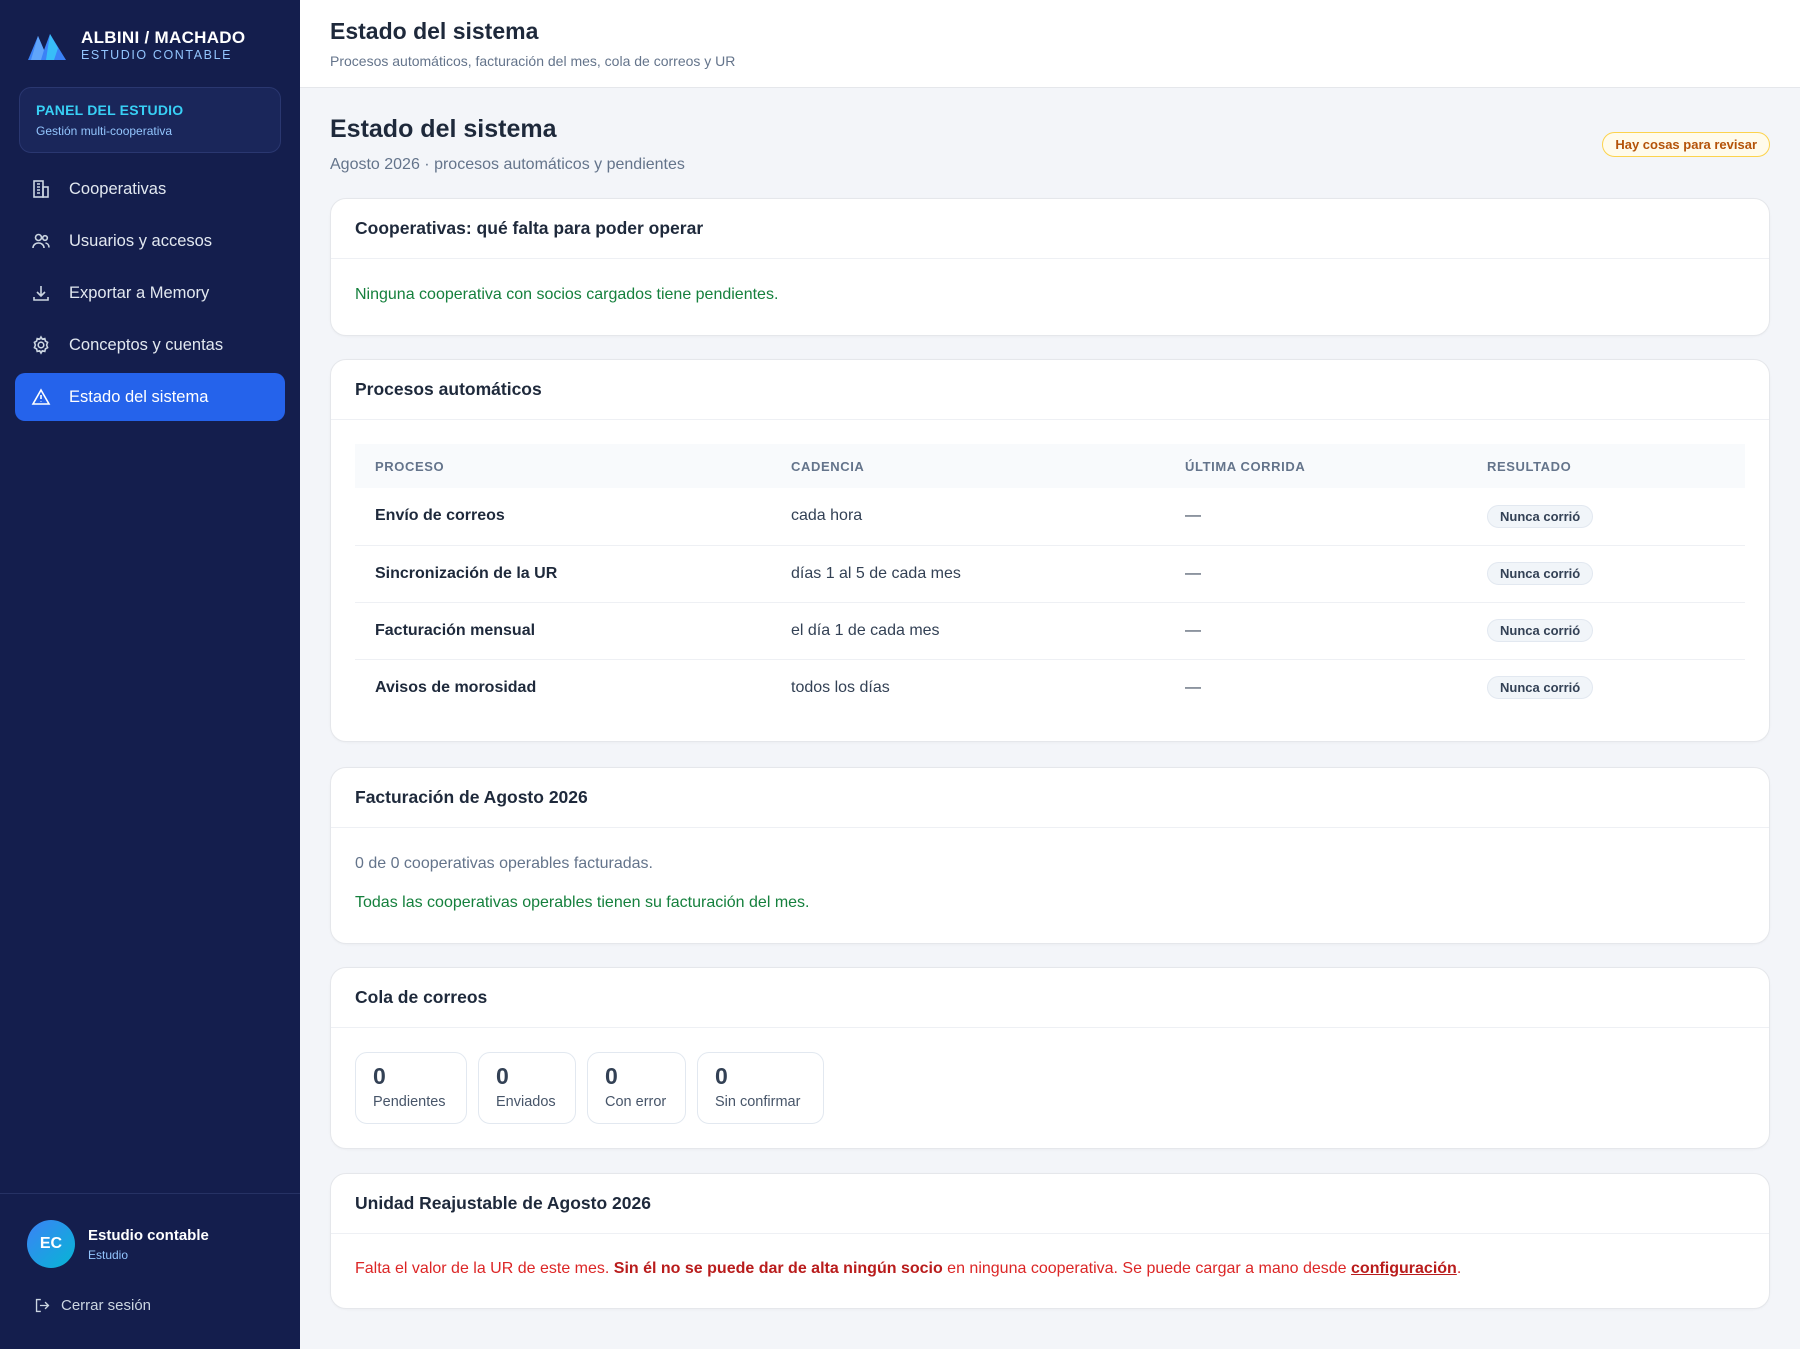 This screenshot has height=1349, width=1800. I want to click on stat-label: Con error, so click(636, 1102).